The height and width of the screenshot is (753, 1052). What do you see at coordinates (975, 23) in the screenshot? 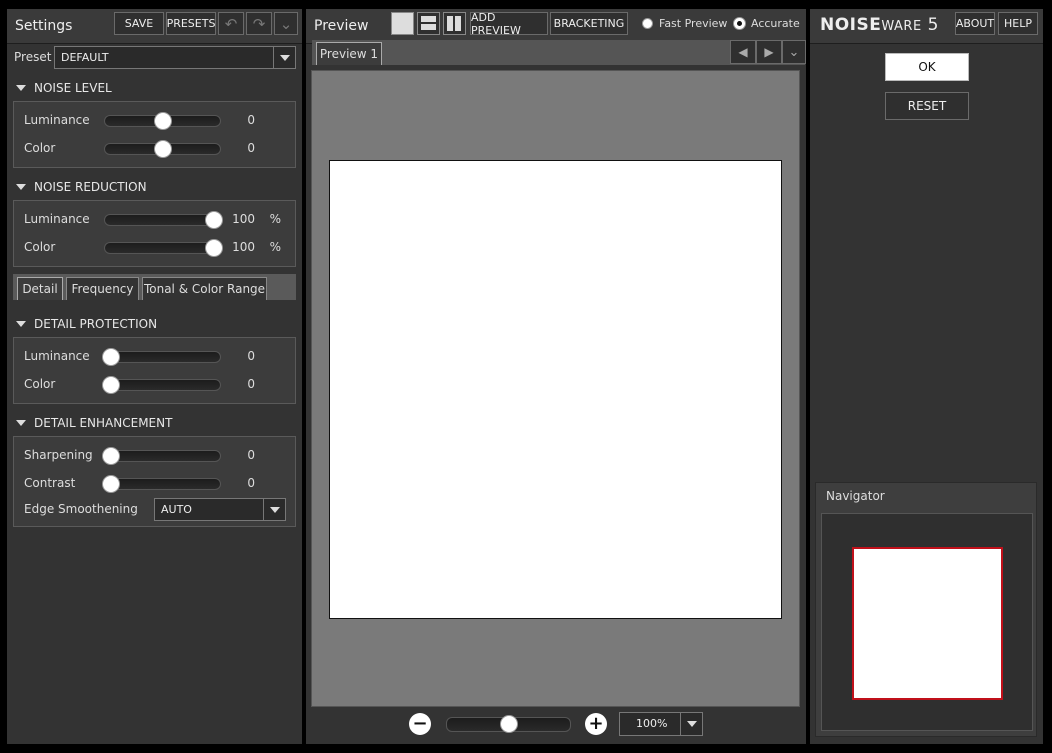
I see `about-button: ABOUT` at bounding box center [975, 23].